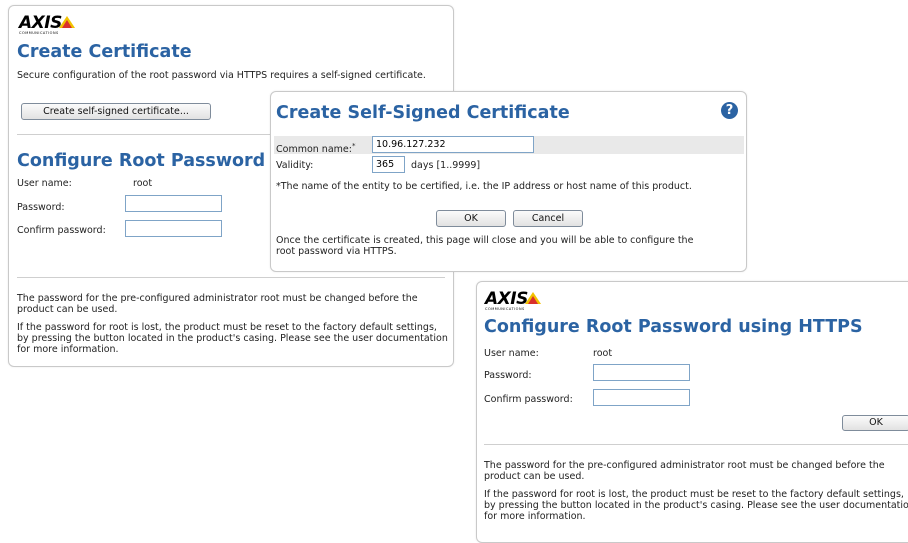 Image resolution: width=908 pixels, height=543 pixels. What do you see at coordinates (673, 327) in the screenshot?
I see `https-panel-title: Configure Root Password using HTTPS` at bounding box center [673, 327].